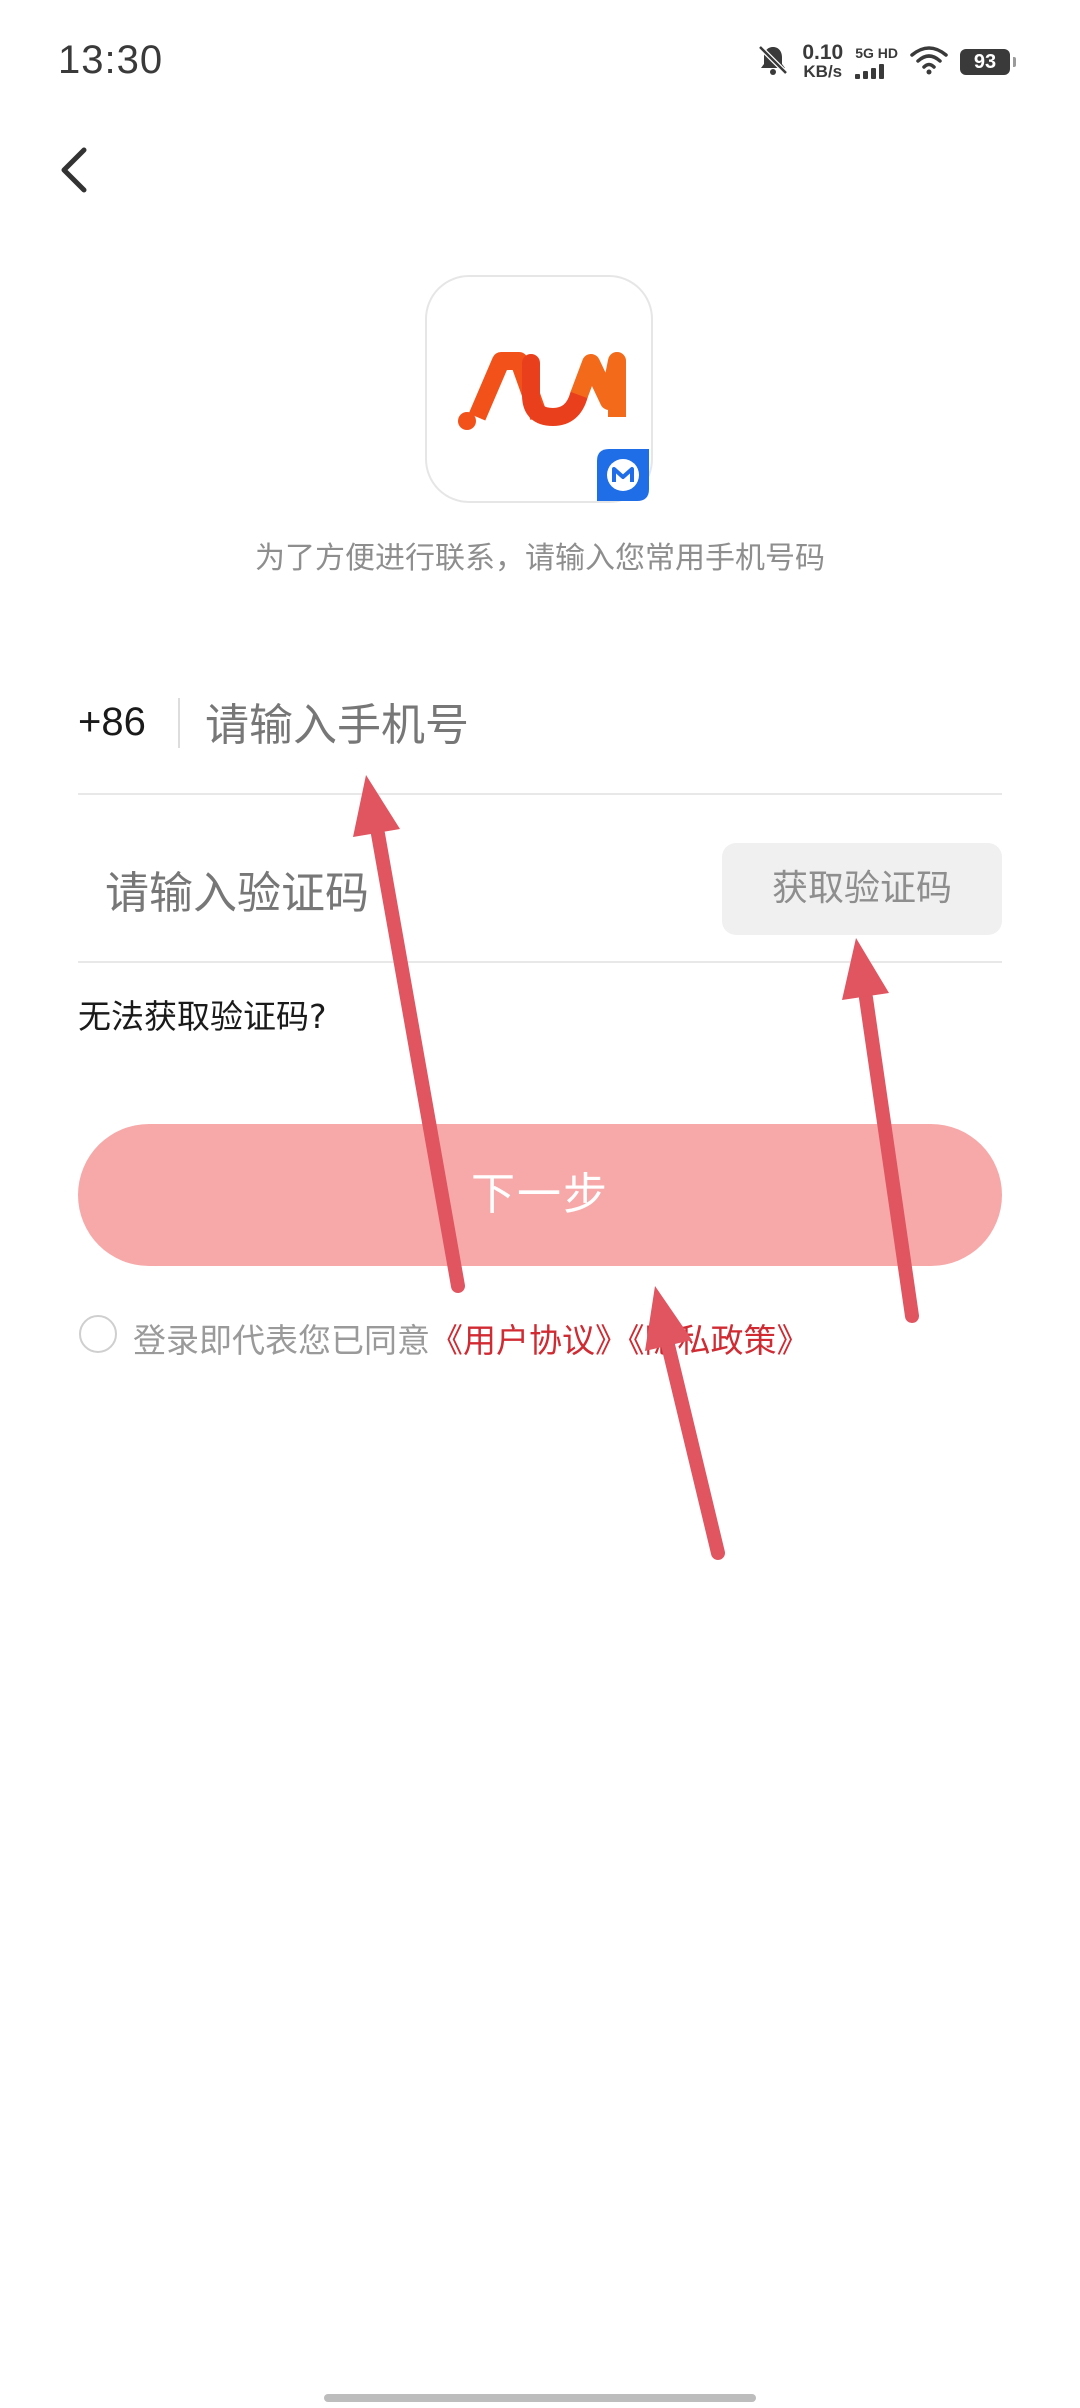  Describe the element at coordinates (281, 1340) in the screenshot. I see `agreement-prefix: 登录即代表您已同意` at that location.